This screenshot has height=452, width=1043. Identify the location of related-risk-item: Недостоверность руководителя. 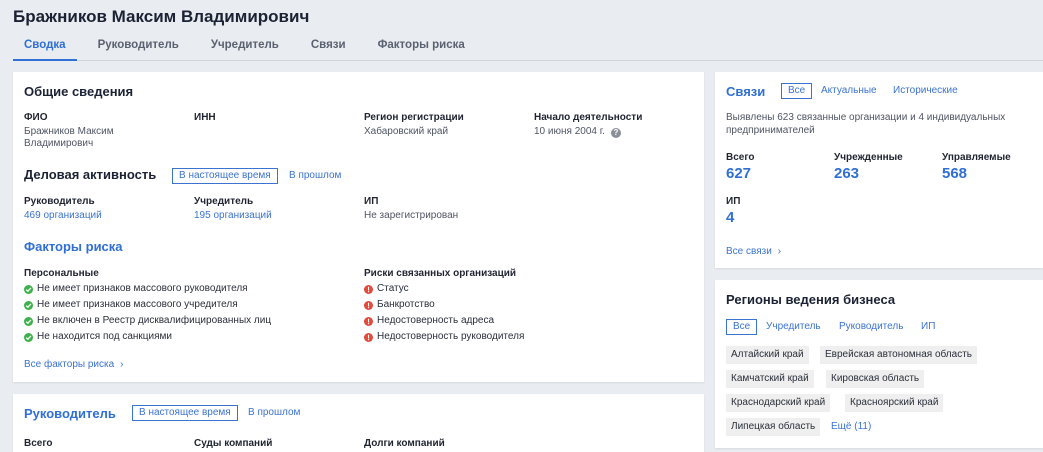
(451, 336).